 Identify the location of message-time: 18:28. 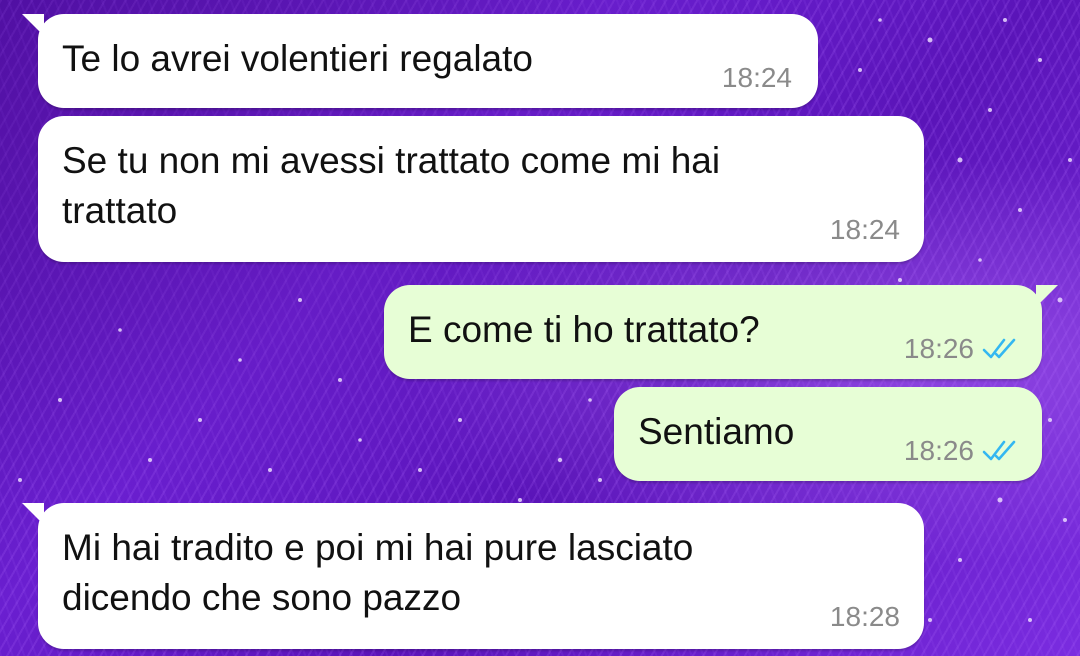
(864, 616).